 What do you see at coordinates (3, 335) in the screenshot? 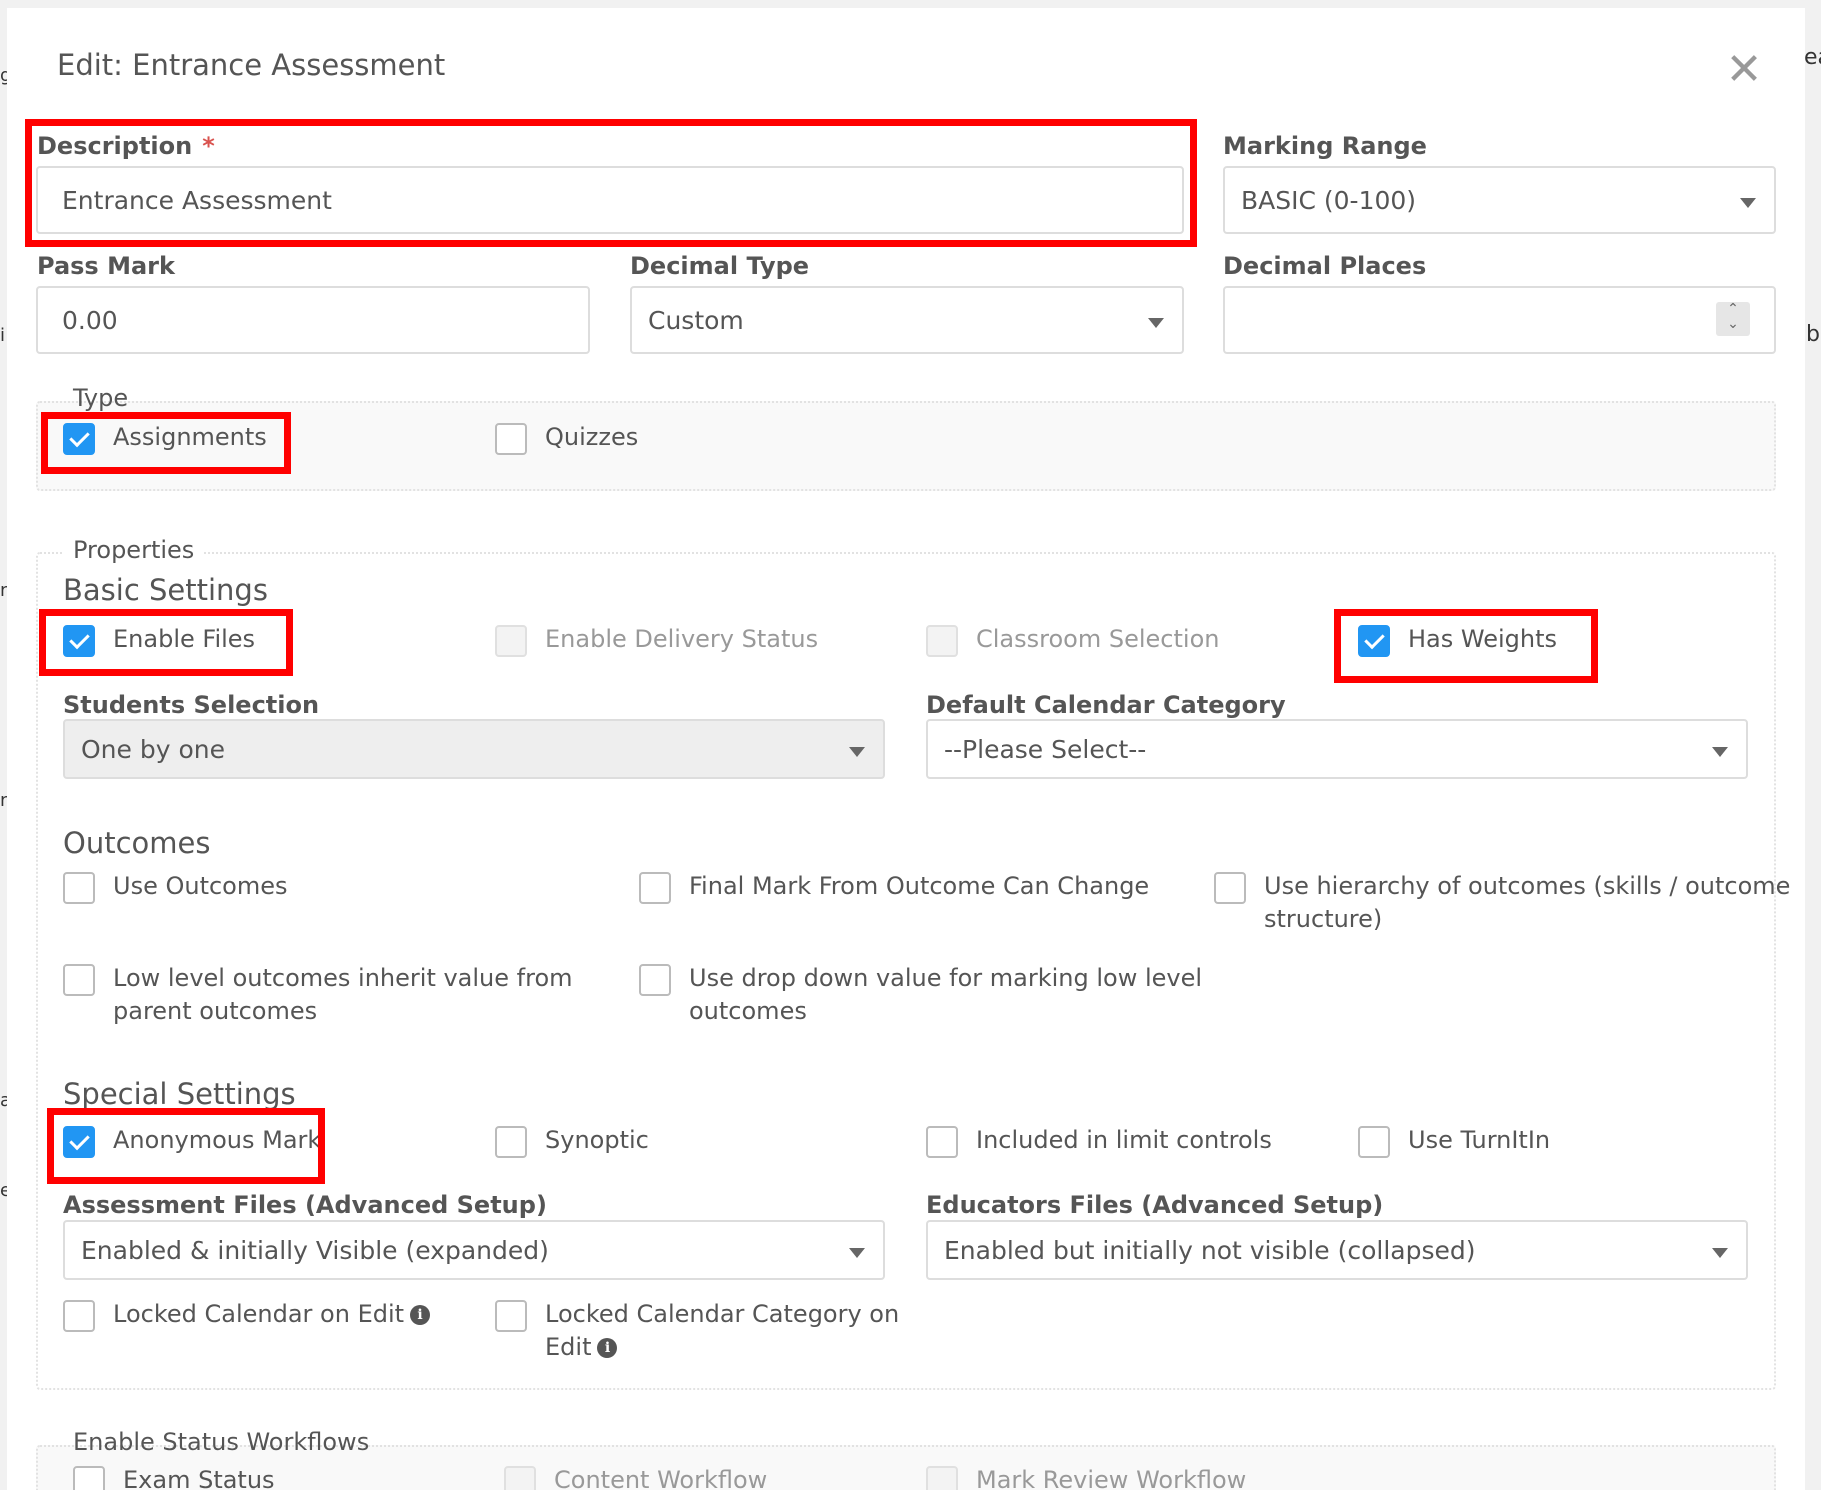
I see `background-text: i` at bounding box center [3, 335].